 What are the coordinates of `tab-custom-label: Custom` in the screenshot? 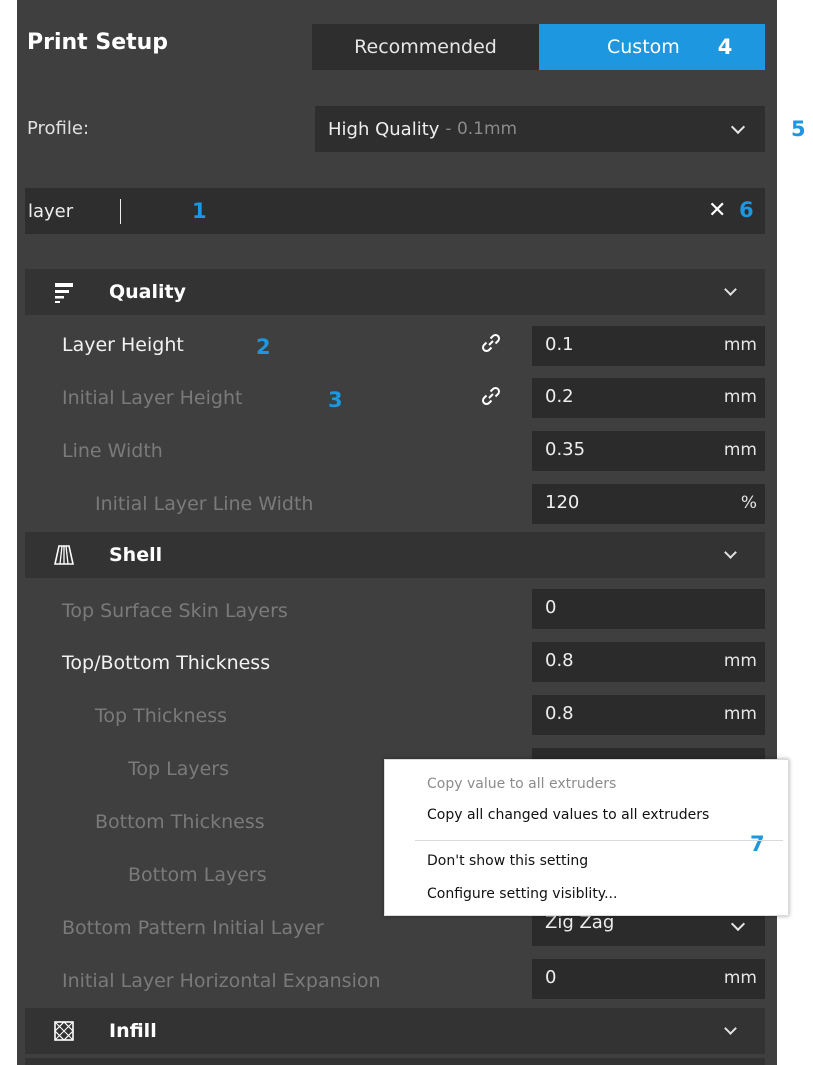 It's located at (643, 47).